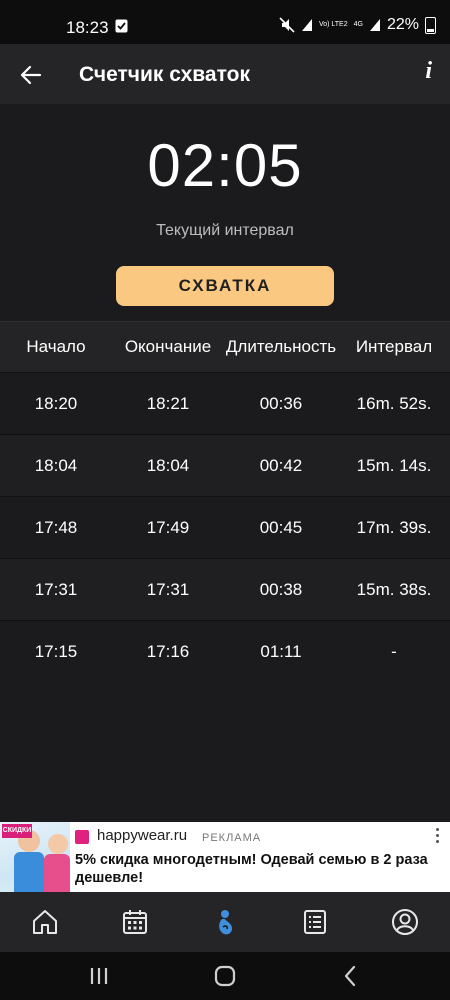 This screenshot has height=1000, width=450. Describe the element at coordinates (225, 286) in the screenshot. I see `contraction-button: СХВАТКА` at that location.